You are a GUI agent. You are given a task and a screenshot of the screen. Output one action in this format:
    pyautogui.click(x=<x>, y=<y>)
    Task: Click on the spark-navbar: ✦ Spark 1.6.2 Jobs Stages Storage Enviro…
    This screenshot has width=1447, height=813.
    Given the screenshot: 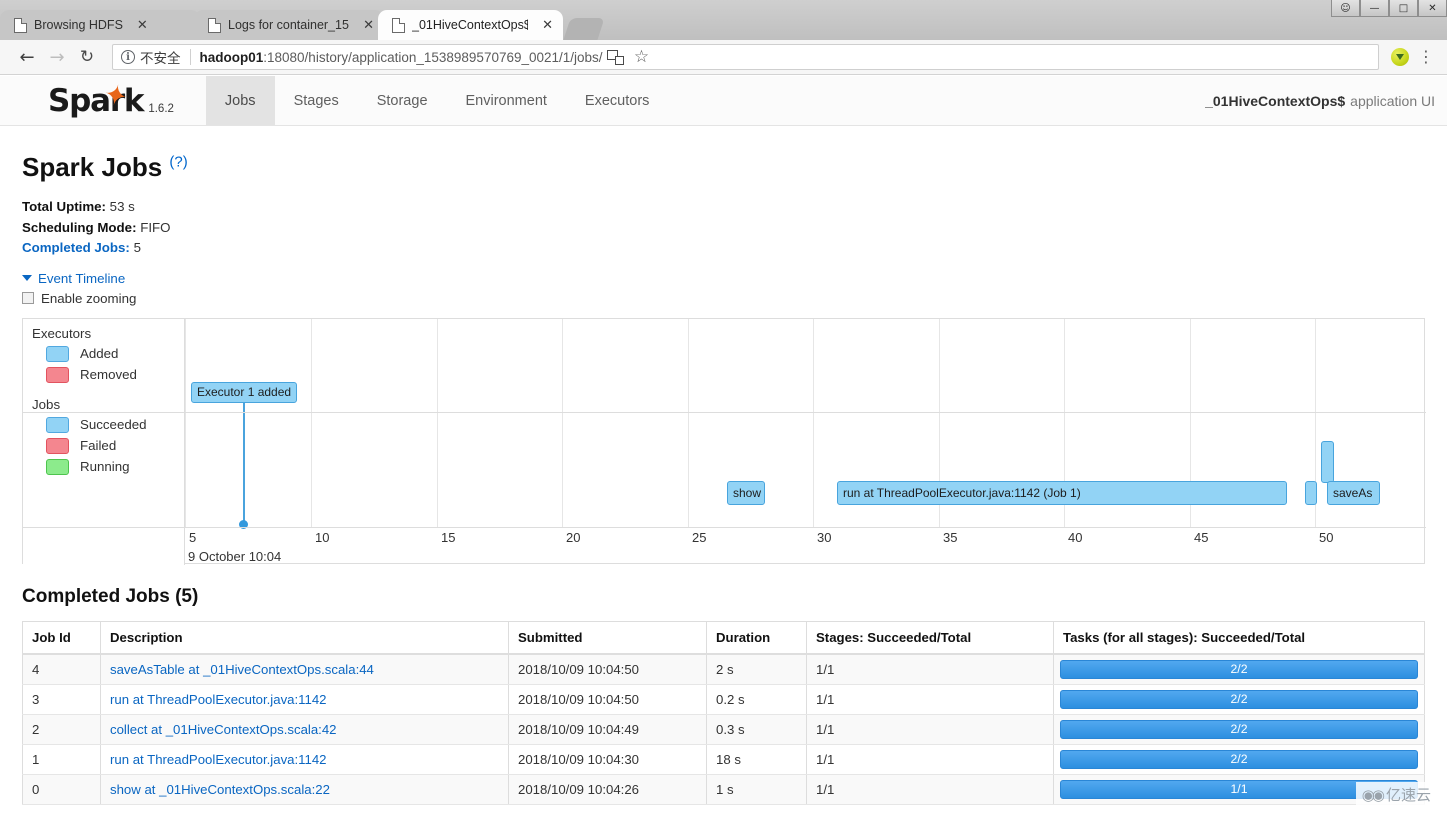 What is the action you would take?
    pyautogui.click(x=723, y=101)
    